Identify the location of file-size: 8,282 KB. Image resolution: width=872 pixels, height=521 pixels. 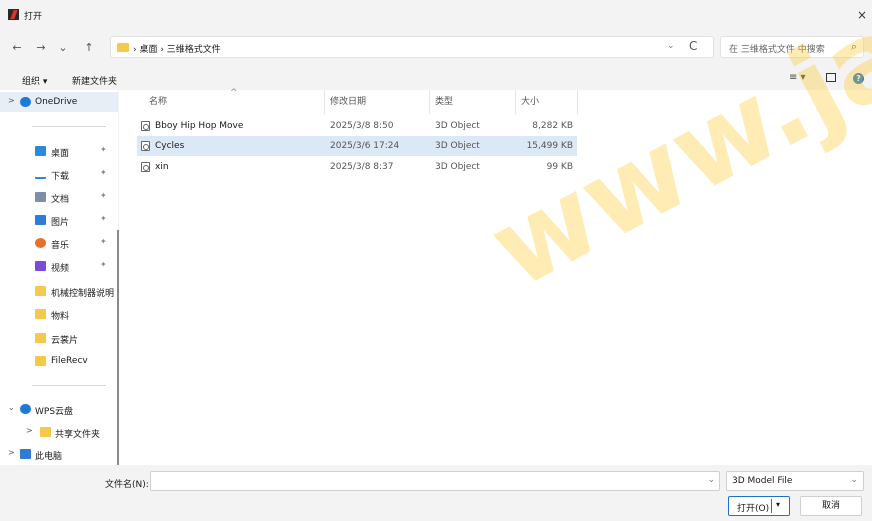
(552, 126).